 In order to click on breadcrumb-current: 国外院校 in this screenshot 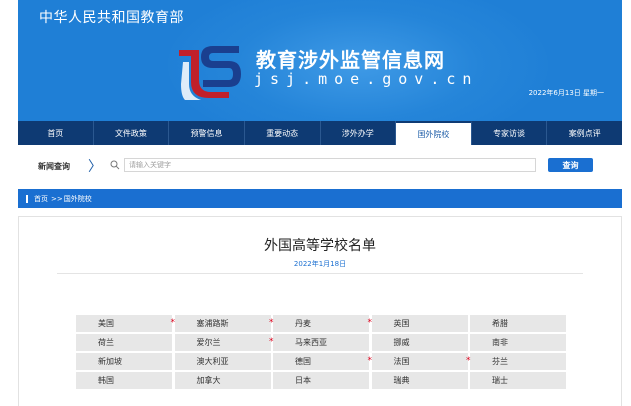, I will do `click(78, 199)`.